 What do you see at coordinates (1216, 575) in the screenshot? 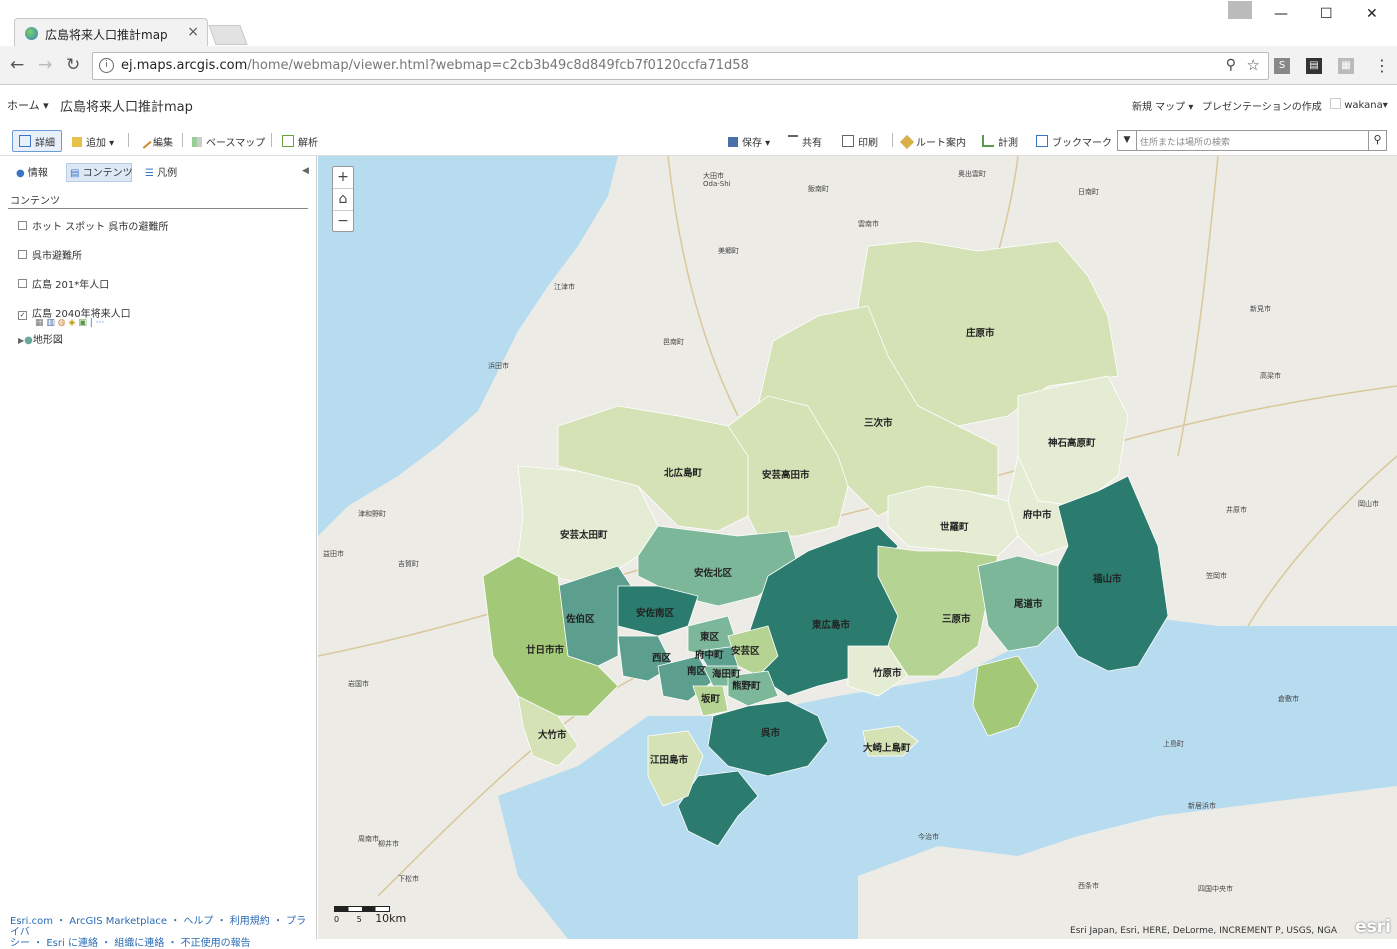
I see `place-label: 笠岡市` at bounding box center [1216, 575].